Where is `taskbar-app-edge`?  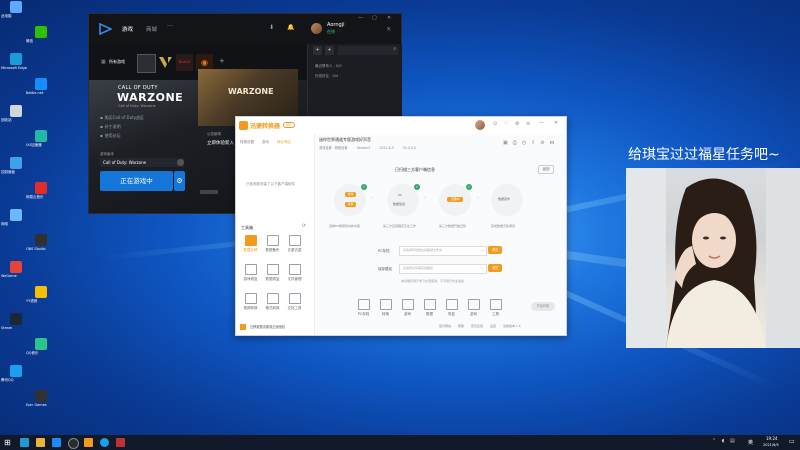 taskbar-app-edge is located at coordinates (24, 442).